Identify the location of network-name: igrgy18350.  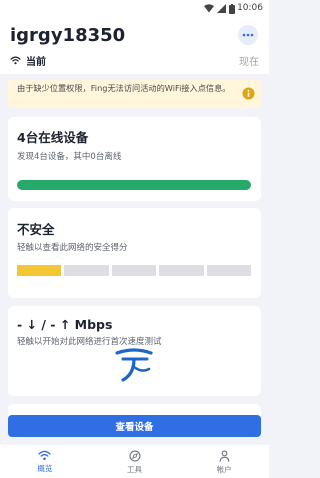
(68, 35).